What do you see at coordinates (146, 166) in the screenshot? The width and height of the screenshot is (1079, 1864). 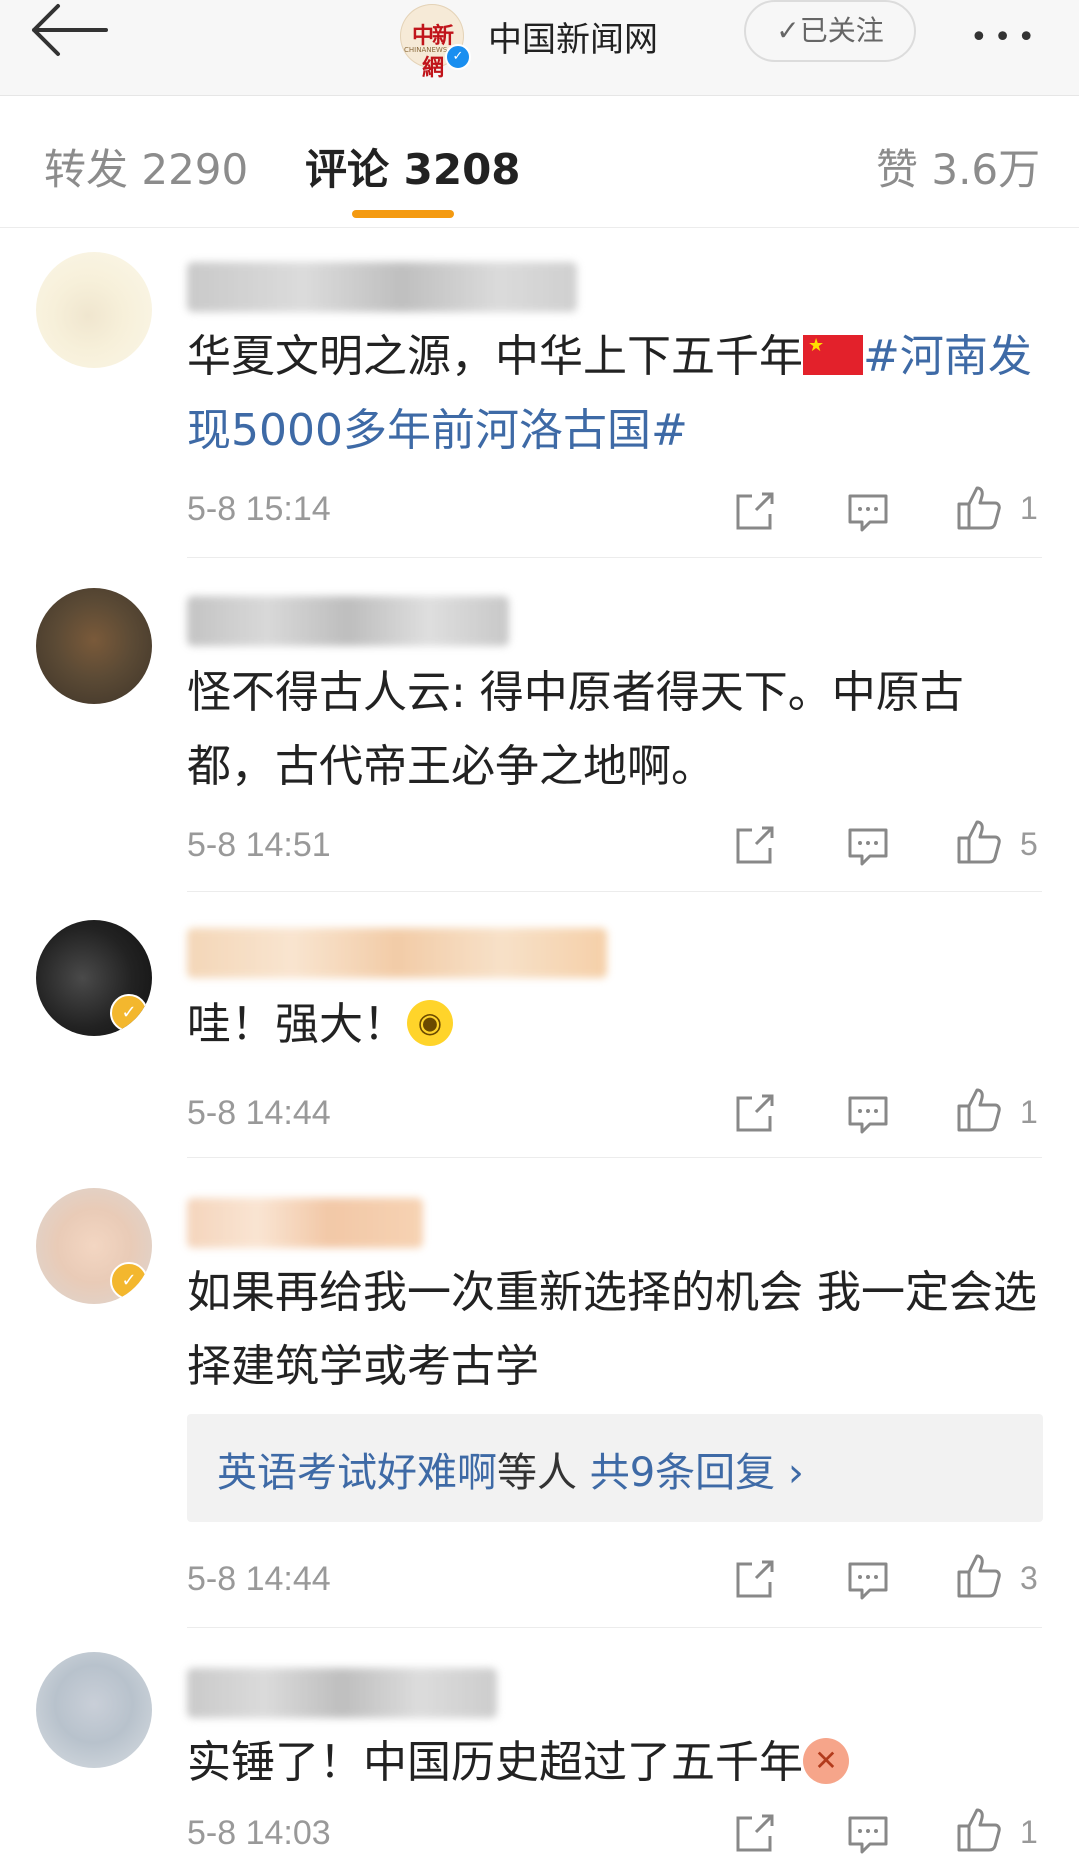 I see `tab-reposts: 转发 2290` at bounding box center [146, 166].